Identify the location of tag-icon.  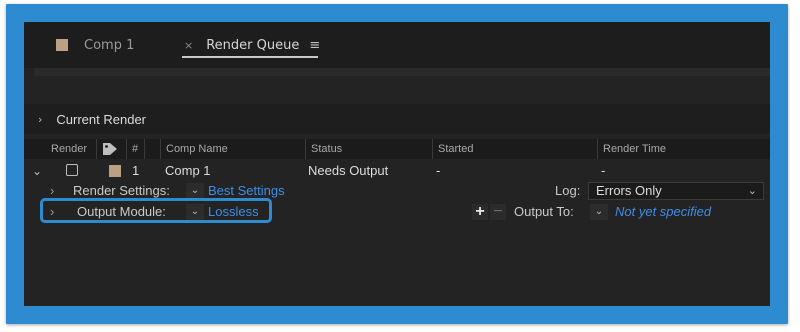
(110, 149).